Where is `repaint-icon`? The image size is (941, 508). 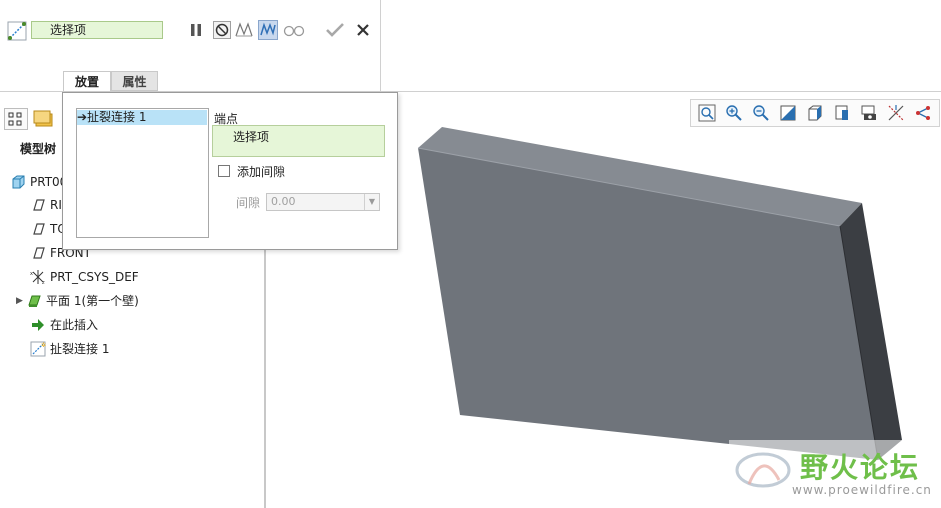 repaint-icon is located at coordinates (788, 113).